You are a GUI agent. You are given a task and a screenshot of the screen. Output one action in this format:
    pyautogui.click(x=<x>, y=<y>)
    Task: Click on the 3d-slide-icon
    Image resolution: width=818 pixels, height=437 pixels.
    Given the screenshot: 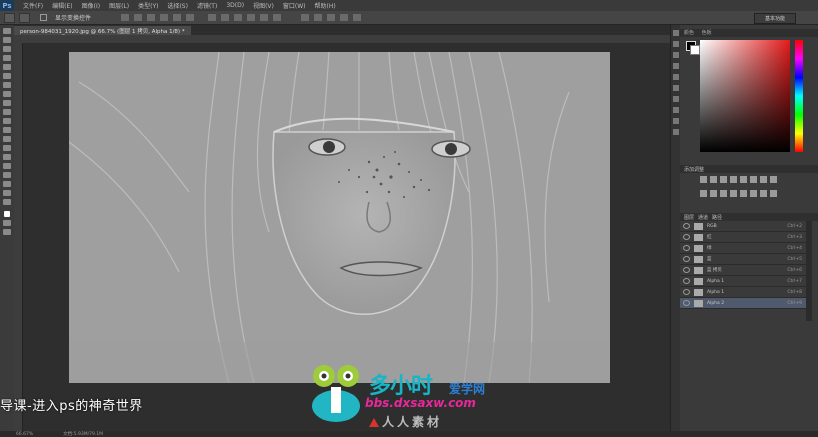 What is the action you would take?
    pyautogui.click(x=344, y=17)
    